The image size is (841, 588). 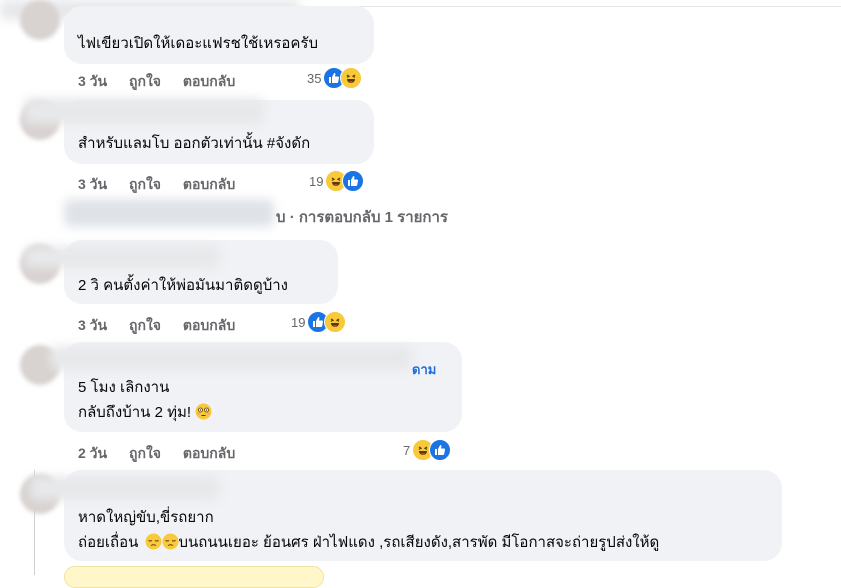 What do you see at coordinates (124, 387) in the screenshot?
I see `comment-text-line: 5 โมง เลิกงาน` at bounding box center [124, 387].